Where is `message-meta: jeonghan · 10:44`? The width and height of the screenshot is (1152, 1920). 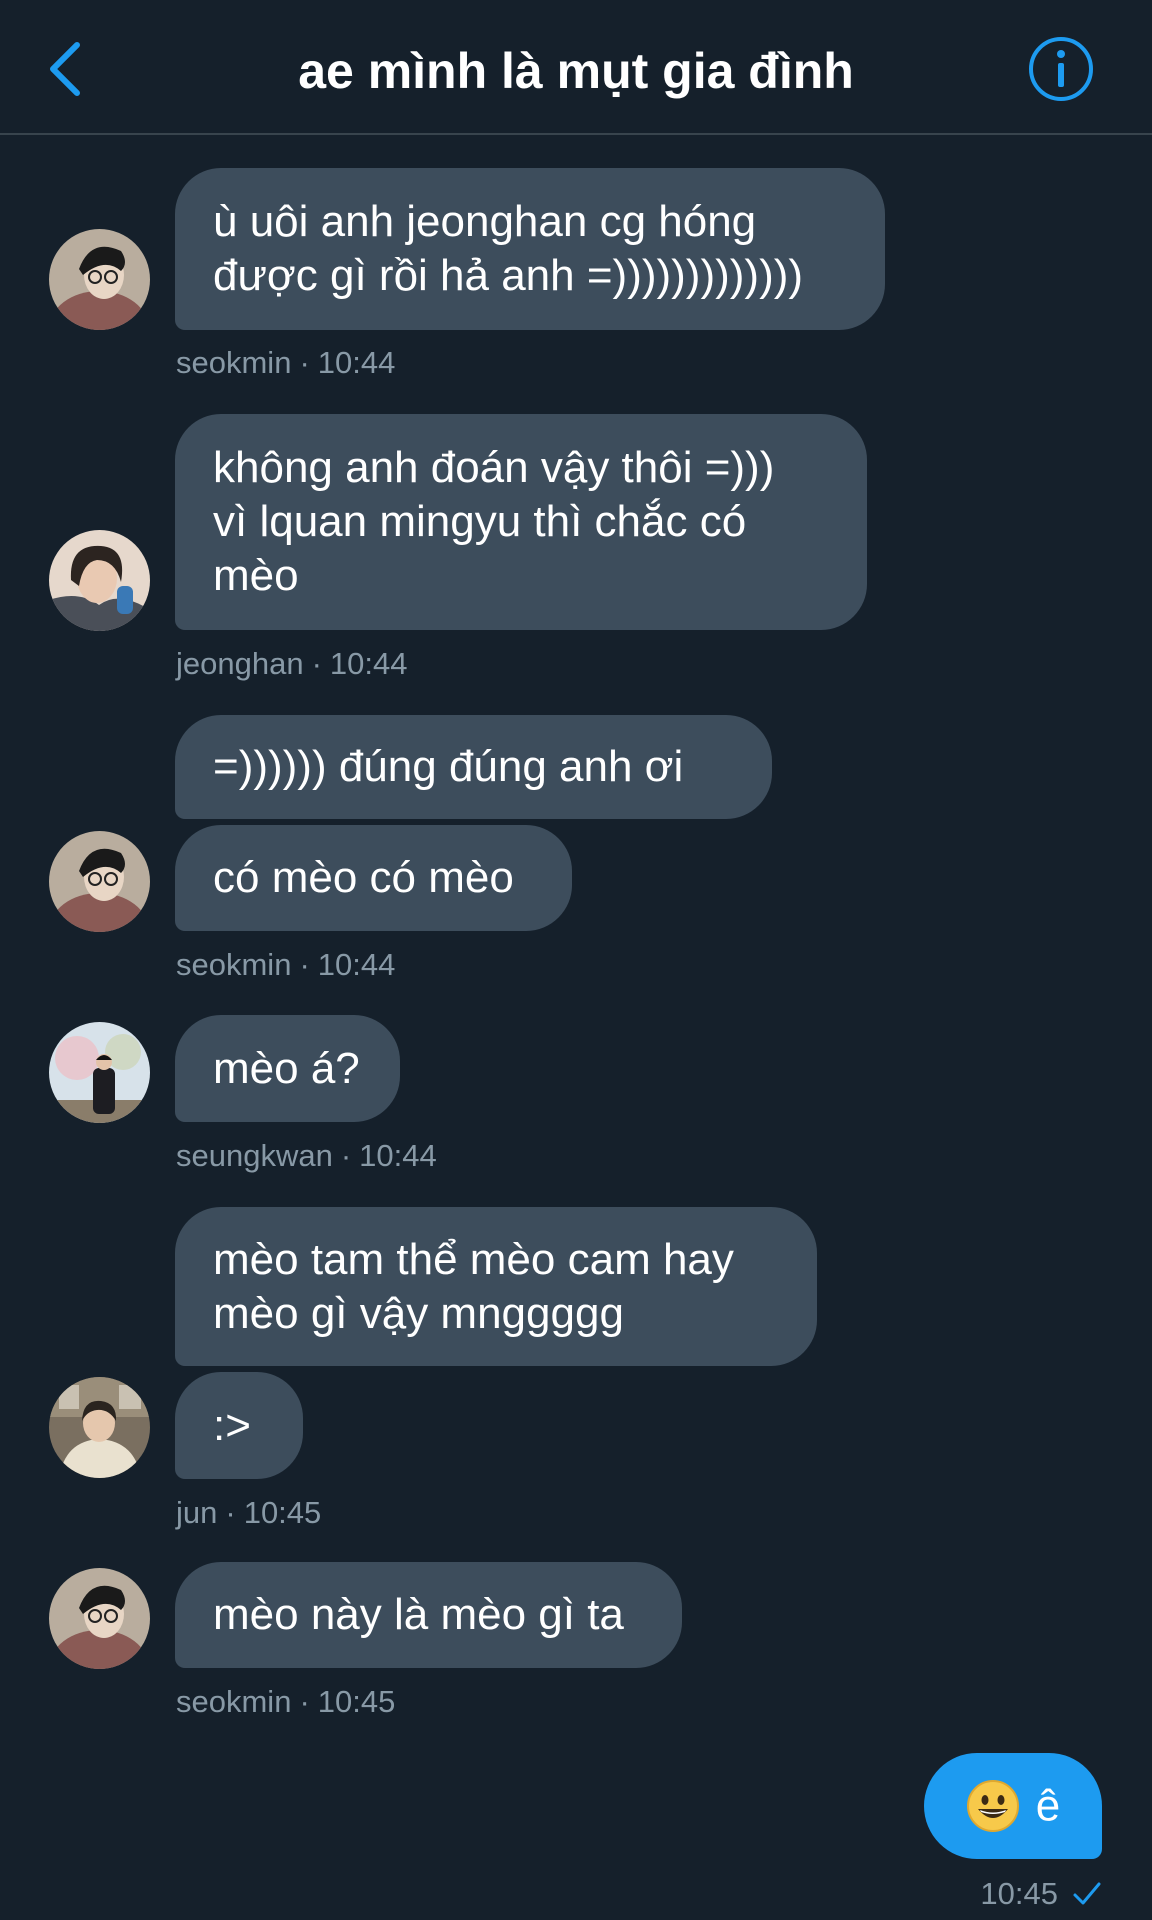 message-meta: jeonghan · 10:44 is located at coordinates (291, 664).